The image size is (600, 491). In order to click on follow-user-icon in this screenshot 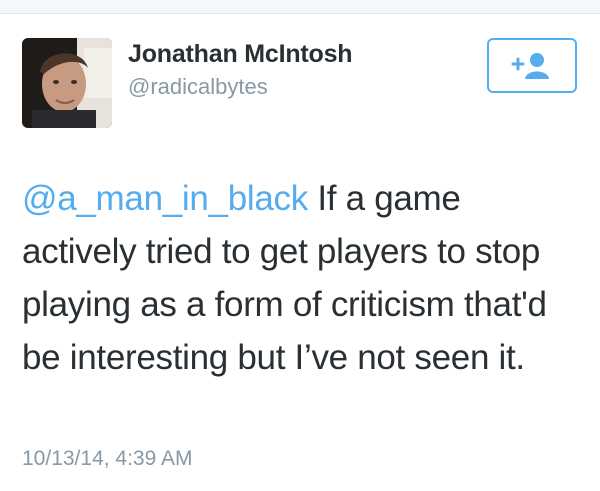, I will do `click(530, 65)`.